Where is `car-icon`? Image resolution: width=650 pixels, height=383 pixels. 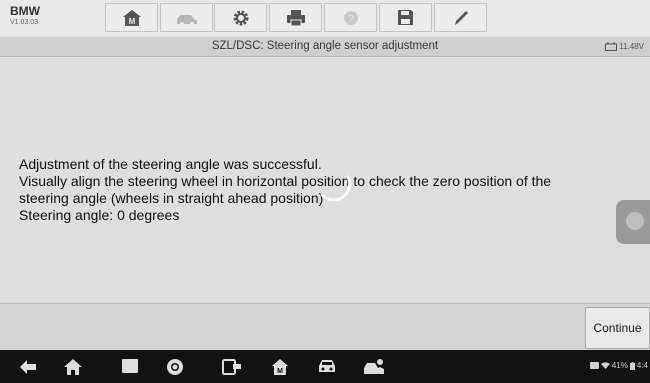
car-icon is located at coordinates (327, 366).